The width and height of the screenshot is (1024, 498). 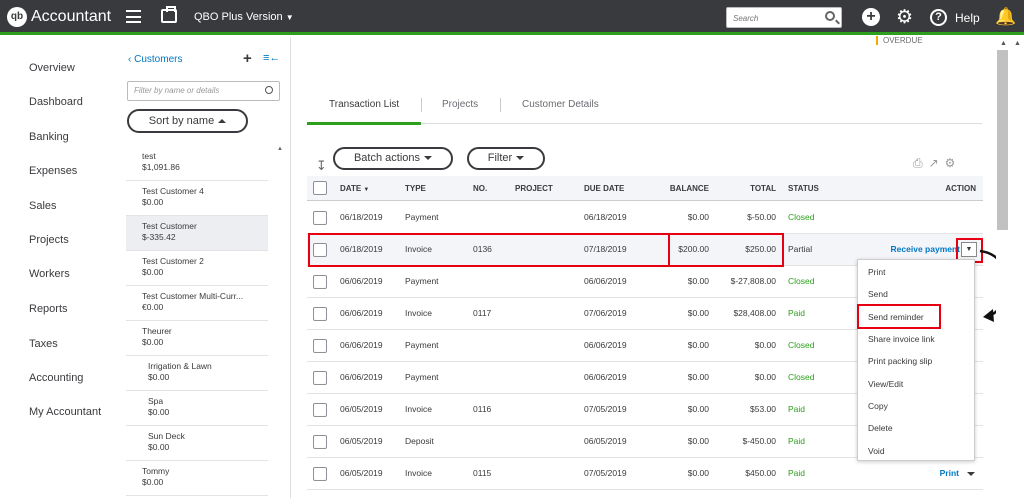 I want to click on scrollbar-thumb, so click(x=1002, y=140).